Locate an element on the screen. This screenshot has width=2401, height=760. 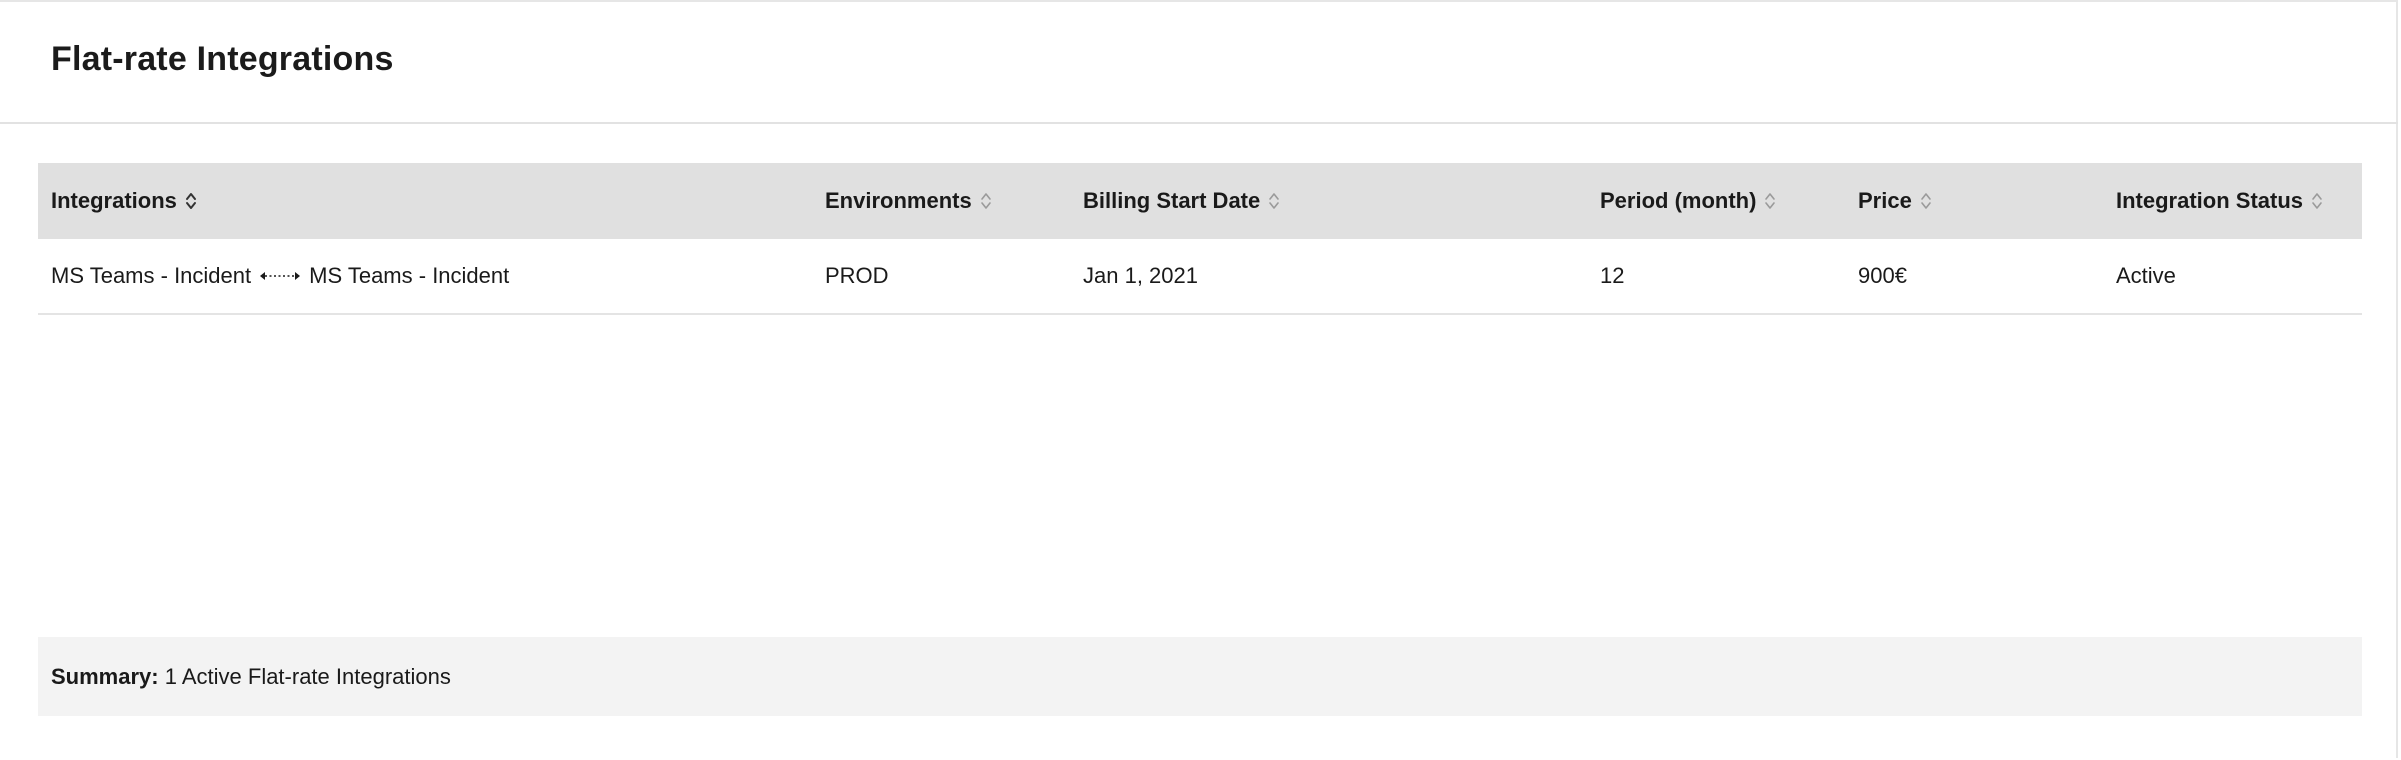
price-cell: 900€ is located at coordinates (1882, 275).